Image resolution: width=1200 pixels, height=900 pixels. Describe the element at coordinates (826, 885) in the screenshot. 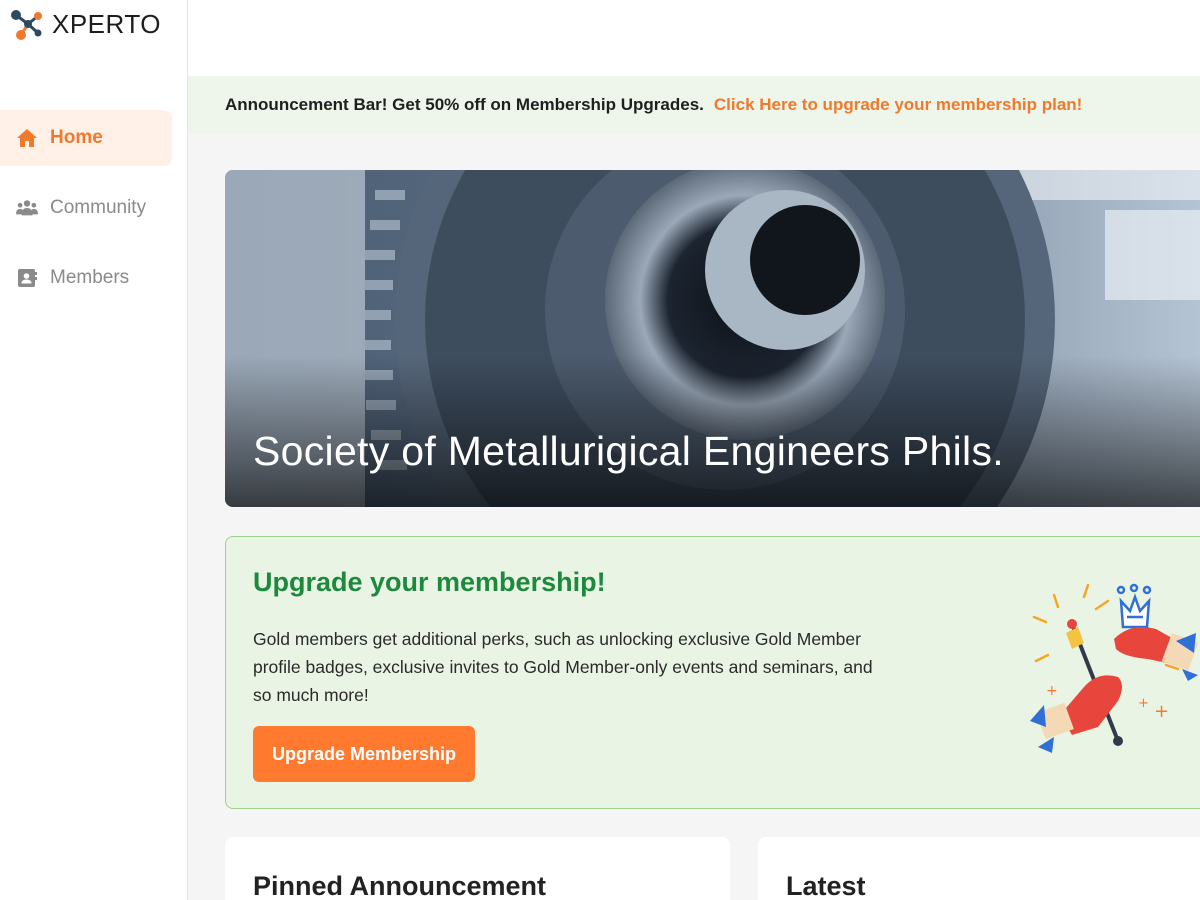

I see `latest-title: Latest` at that location.